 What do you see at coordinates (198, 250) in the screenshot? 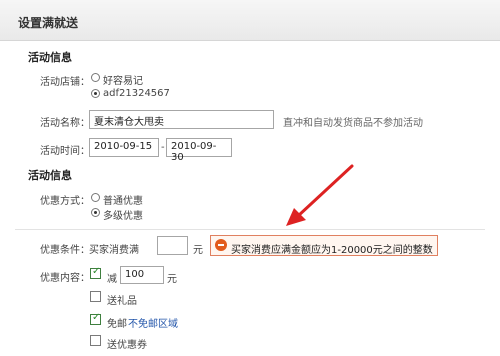
I see `condition-unit: 元` at bounding box center [198, 250].